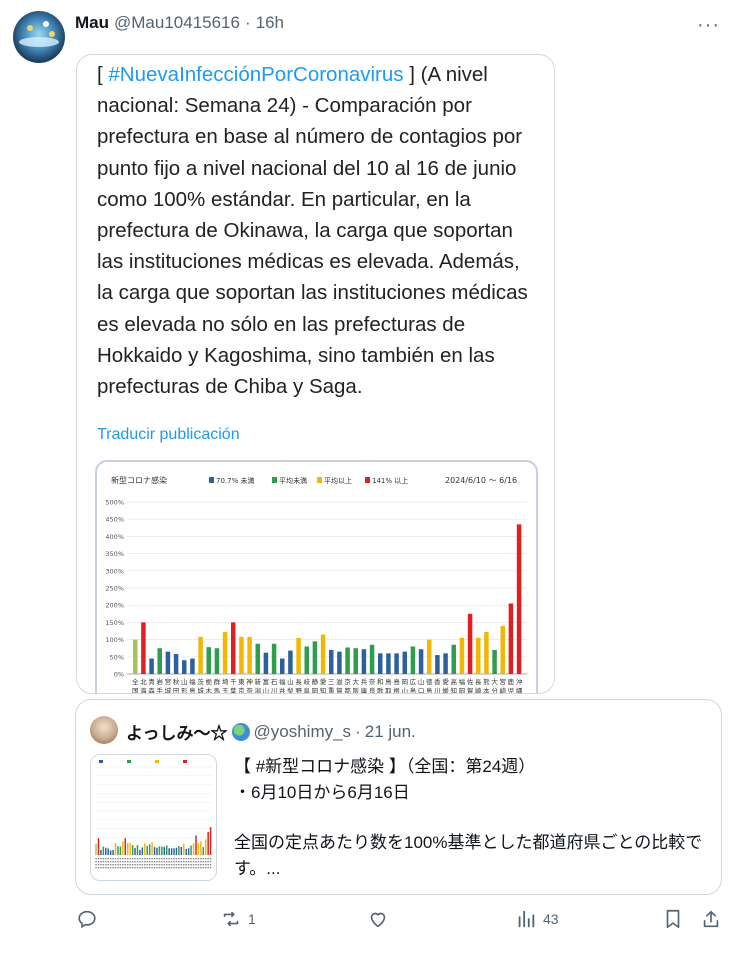 Image resolution: width=742 pixels, height=954 pixels. What do you see at coordinates (39, 37) in the screenshot?
I see `author-avatar` at bounding box center [39, 37].